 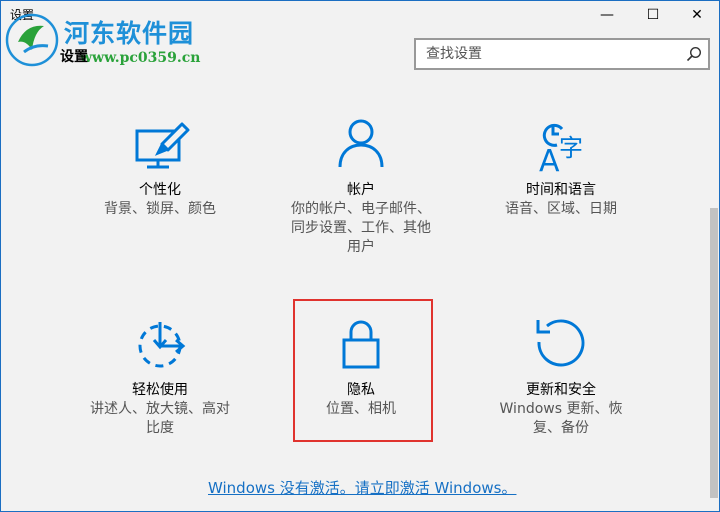 I want to click on search-box, so click(x=562, y=54).